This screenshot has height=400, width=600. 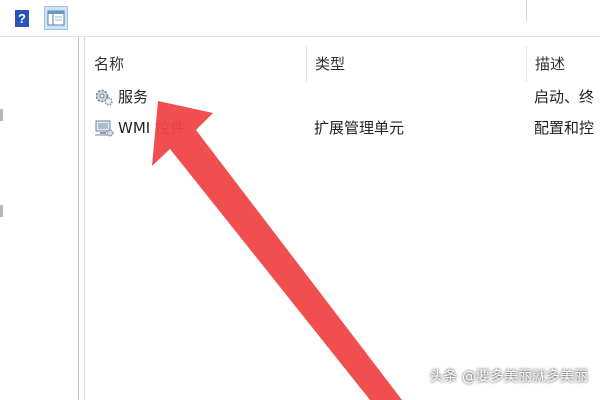 I want to click on wmi-control-icon, so click(x=104, y=128).